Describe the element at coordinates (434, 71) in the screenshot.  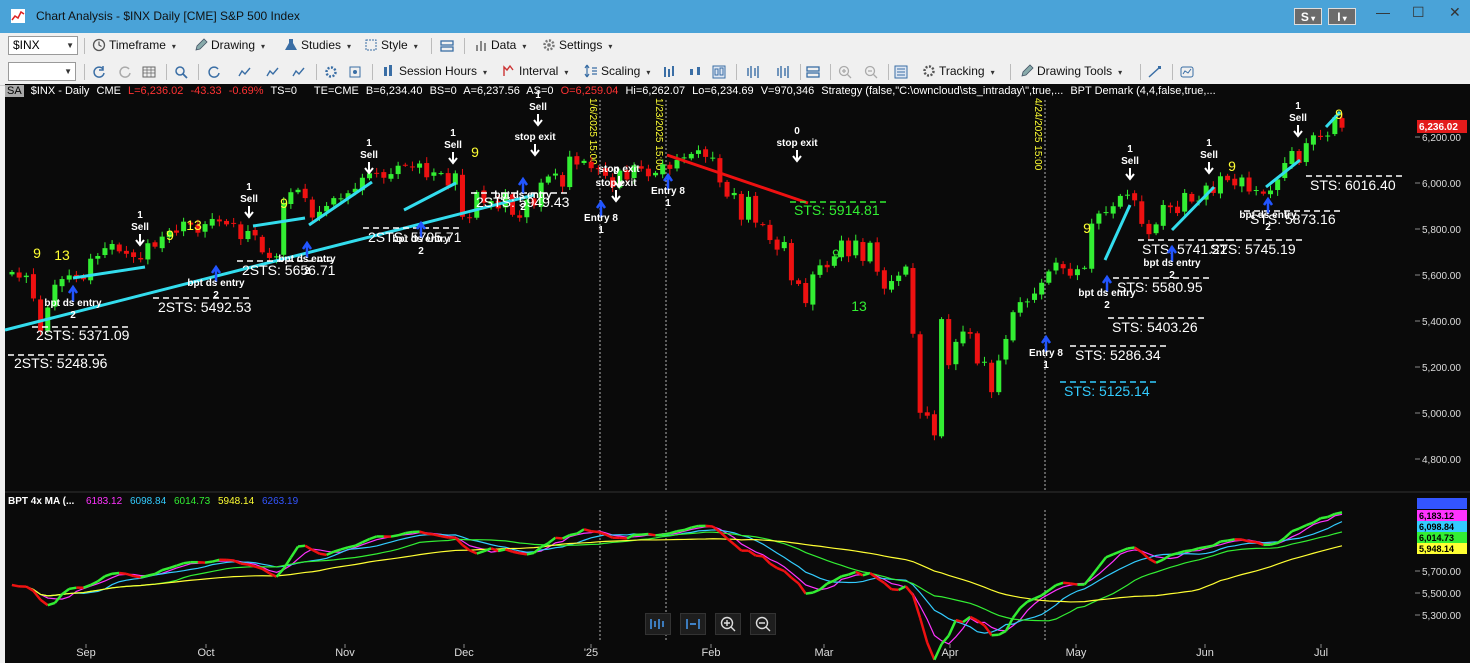
I see `session-hours-menu: Session Hours ▾` at that location.